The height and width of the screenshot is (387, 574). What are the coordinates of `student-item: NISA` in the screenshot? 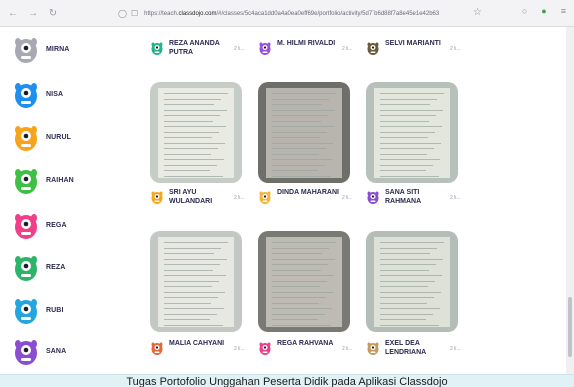 It's located at (37, 94).